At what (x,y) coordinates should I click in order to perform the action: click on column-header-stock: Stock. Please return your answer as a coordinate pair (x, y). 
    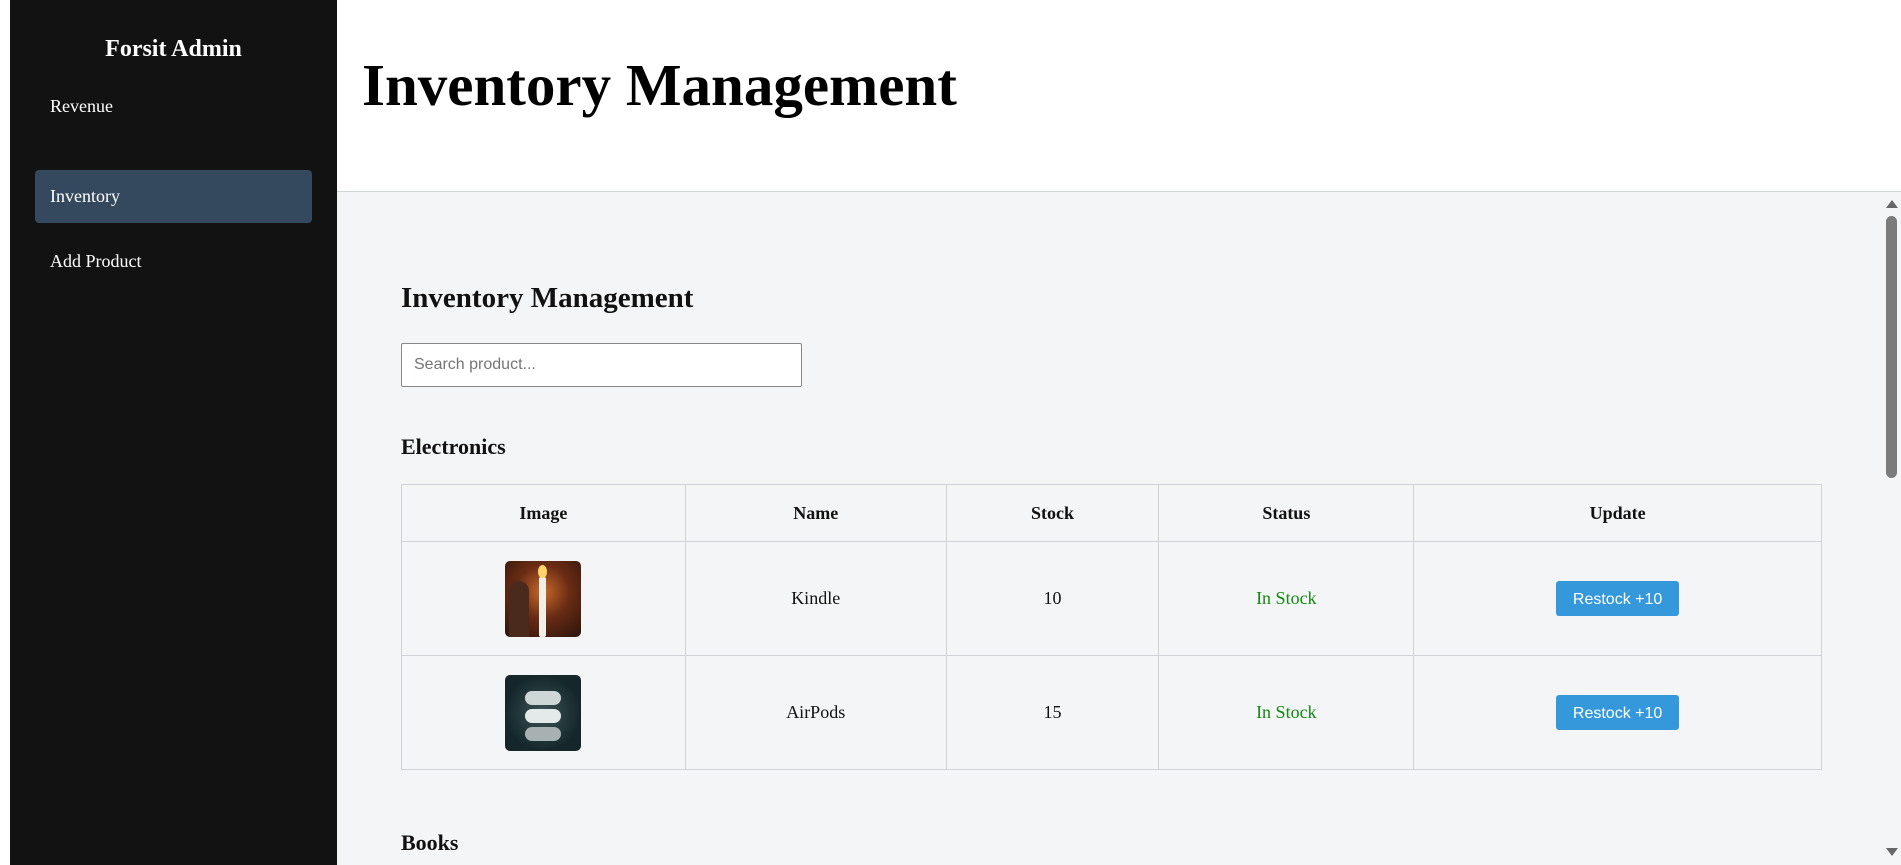
    Looking at the image, I should click on (1052, 513).